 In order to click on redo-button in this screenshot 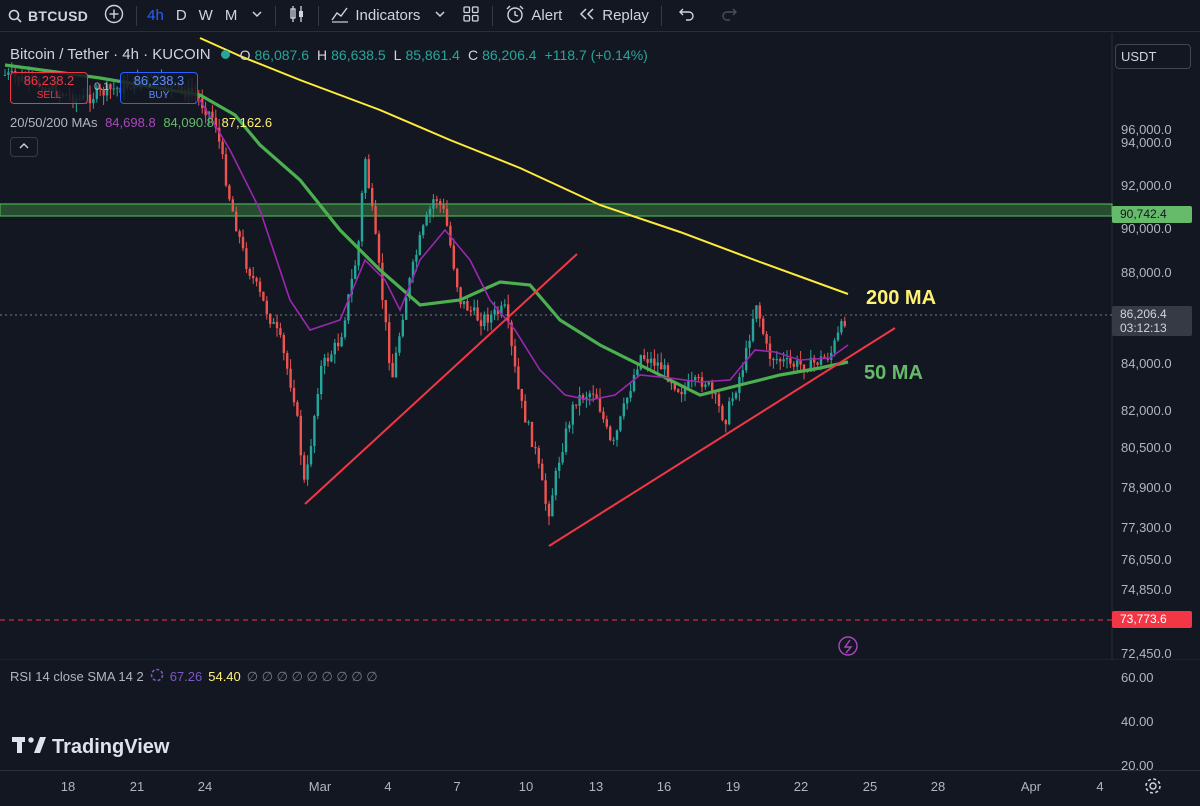, I will do `click(729, 16)`.